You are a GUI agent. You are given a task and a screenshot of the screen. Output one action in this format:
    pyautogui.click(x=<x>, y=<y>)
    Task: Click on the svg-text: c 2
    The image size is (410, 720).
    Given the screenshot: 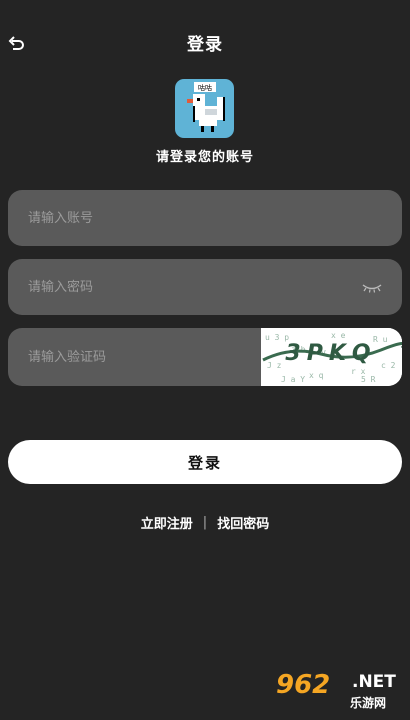 What is the action you would take?
    pyautogui.click(x=388, y=365)
    